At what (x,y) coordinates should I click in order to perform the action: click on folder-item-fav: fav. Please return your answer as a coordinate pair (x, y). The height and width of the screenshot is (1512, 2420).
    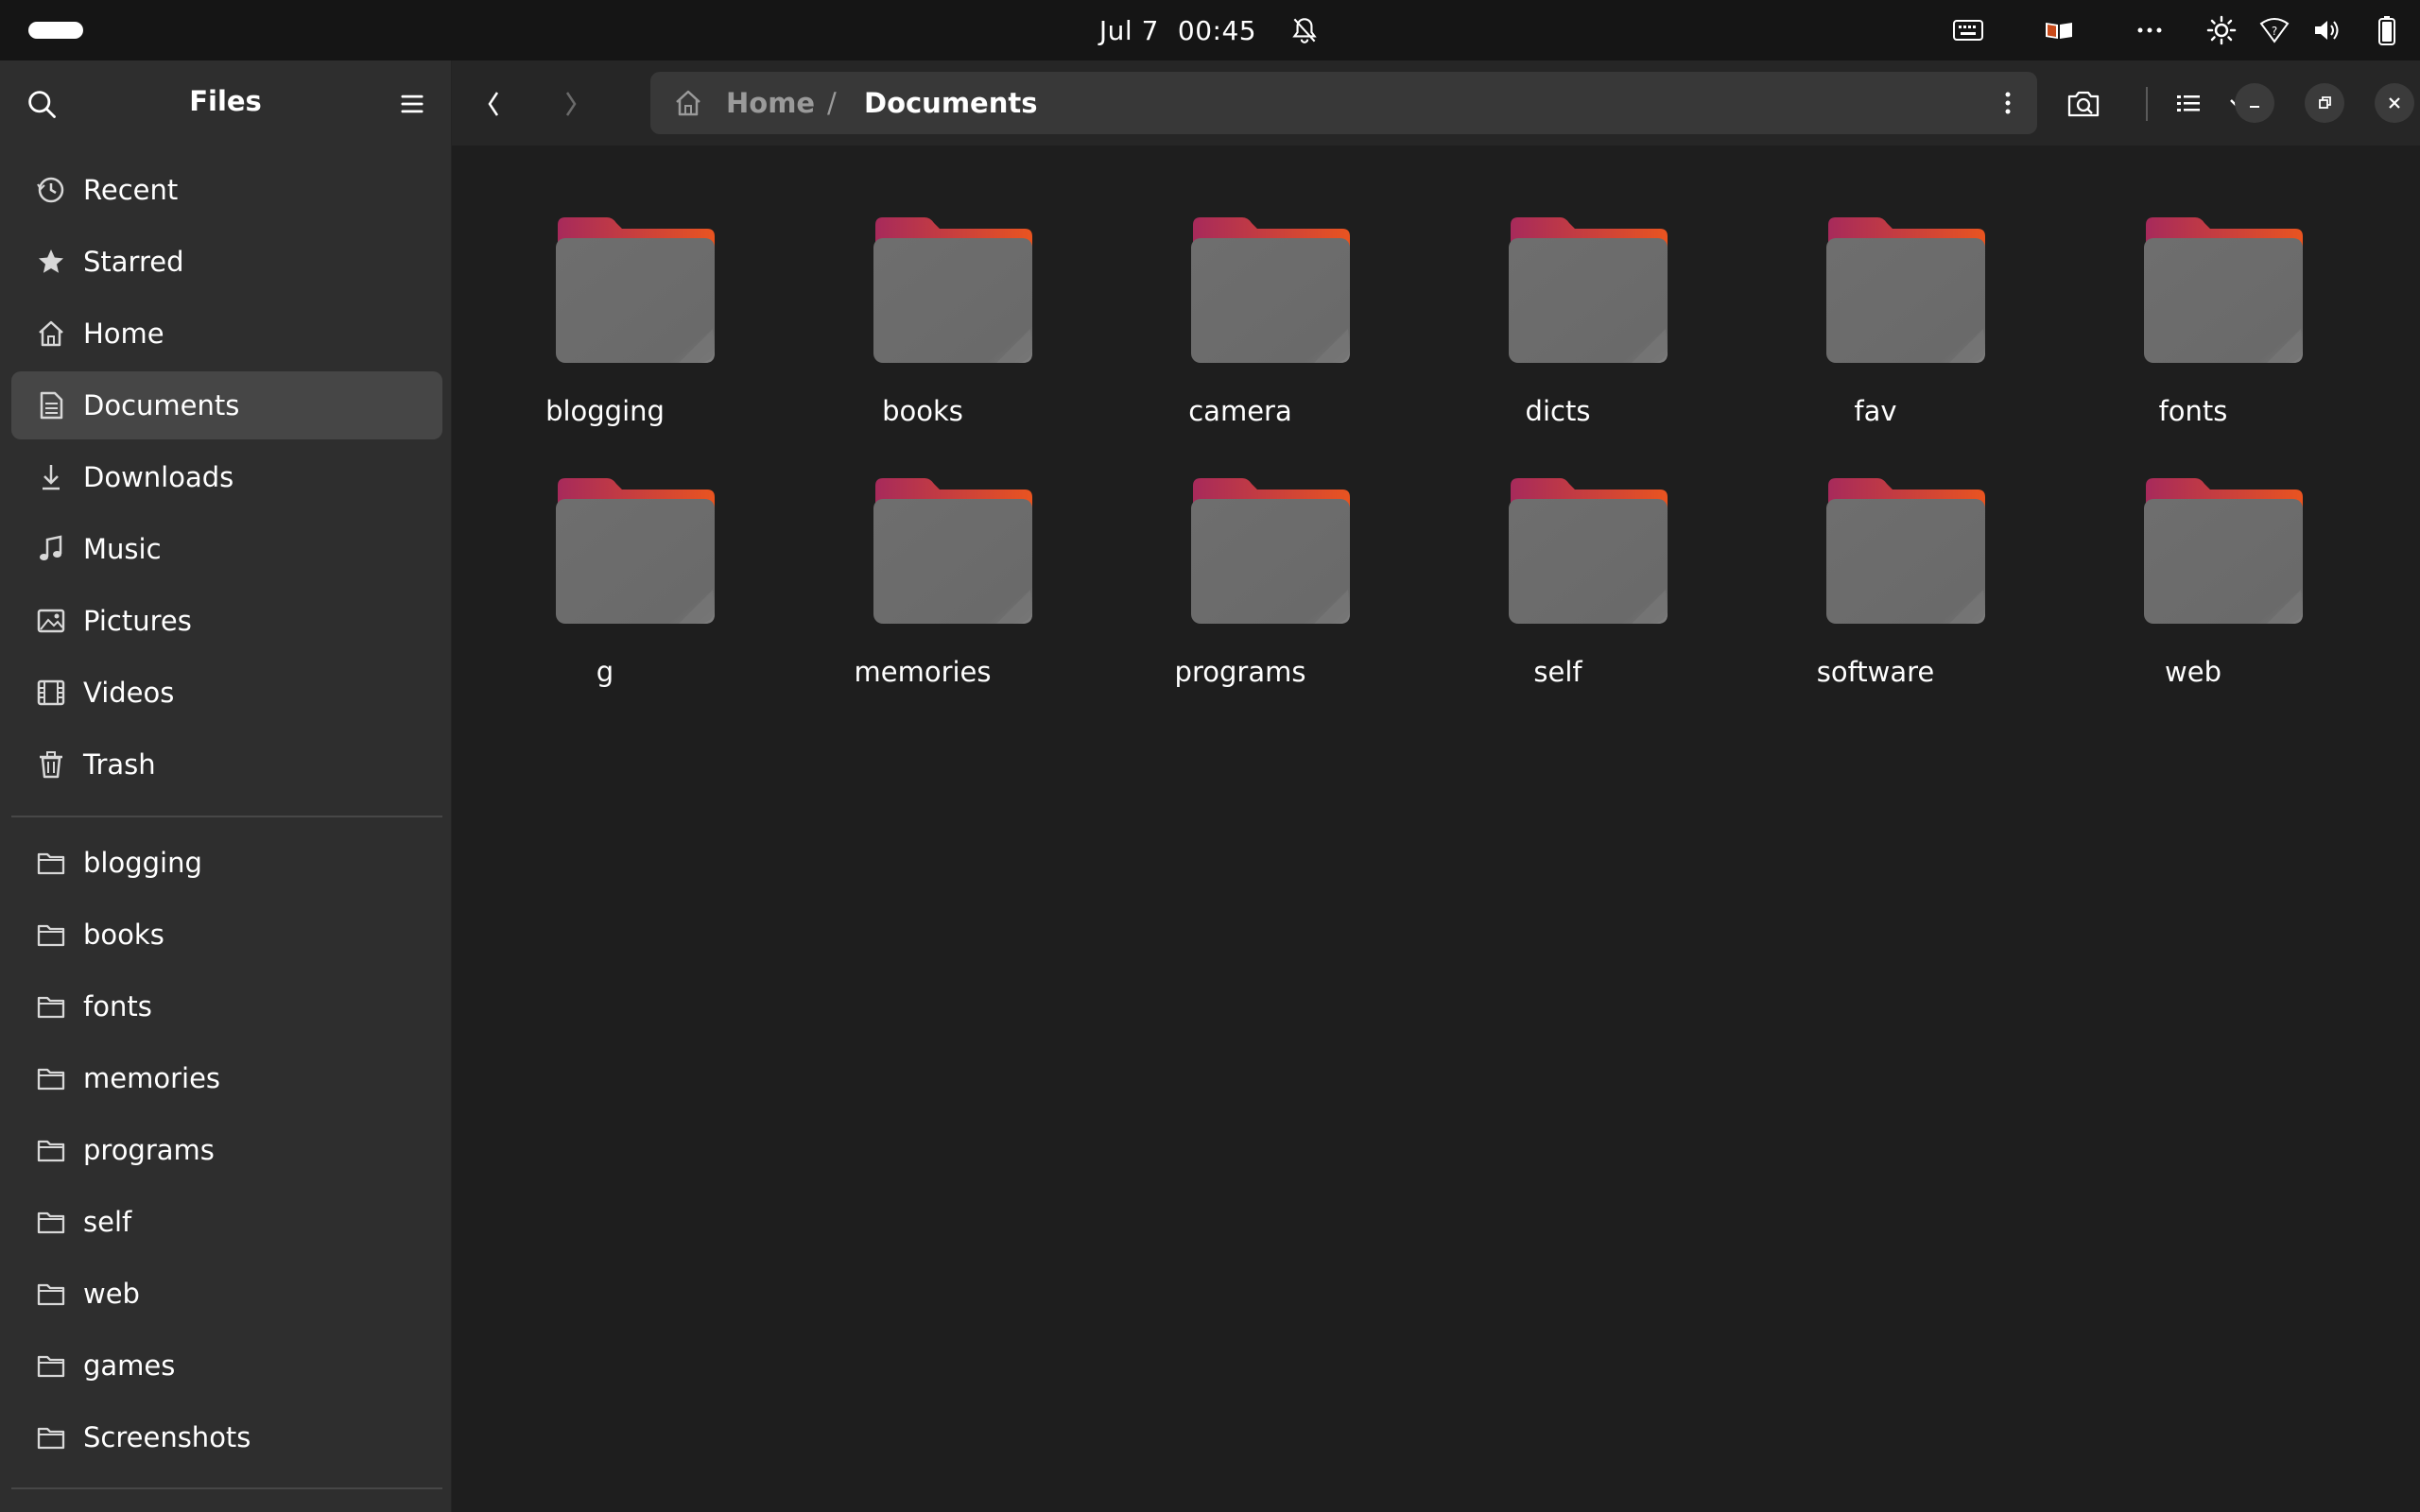
    Looking at the image, I should click on (1875, 293).